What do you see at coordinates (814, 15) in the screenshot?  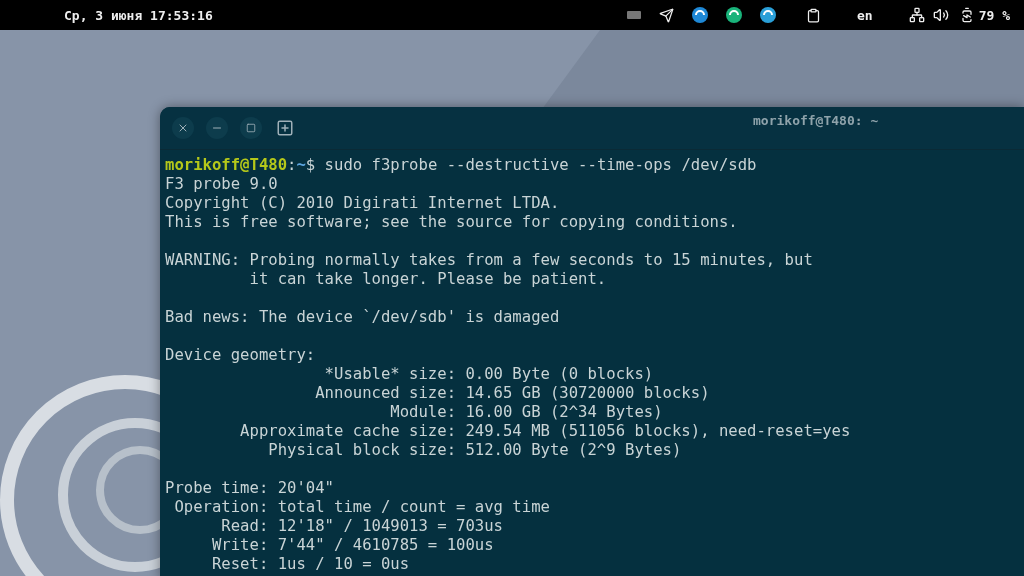 I see `clipboard-icon` at bounding box center [814, 15].